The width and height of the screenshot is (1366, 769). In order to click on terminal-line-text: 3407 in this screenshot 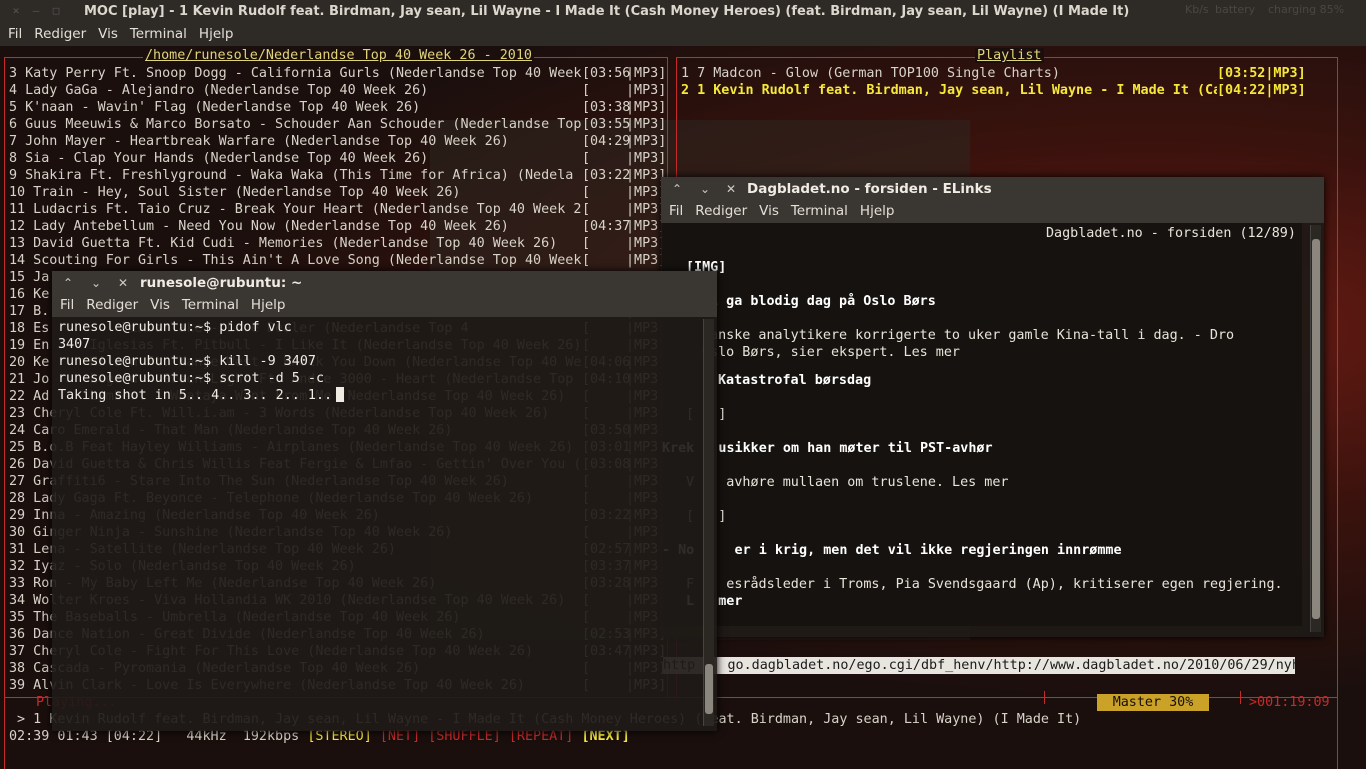, I will do `click(74, 344)`.